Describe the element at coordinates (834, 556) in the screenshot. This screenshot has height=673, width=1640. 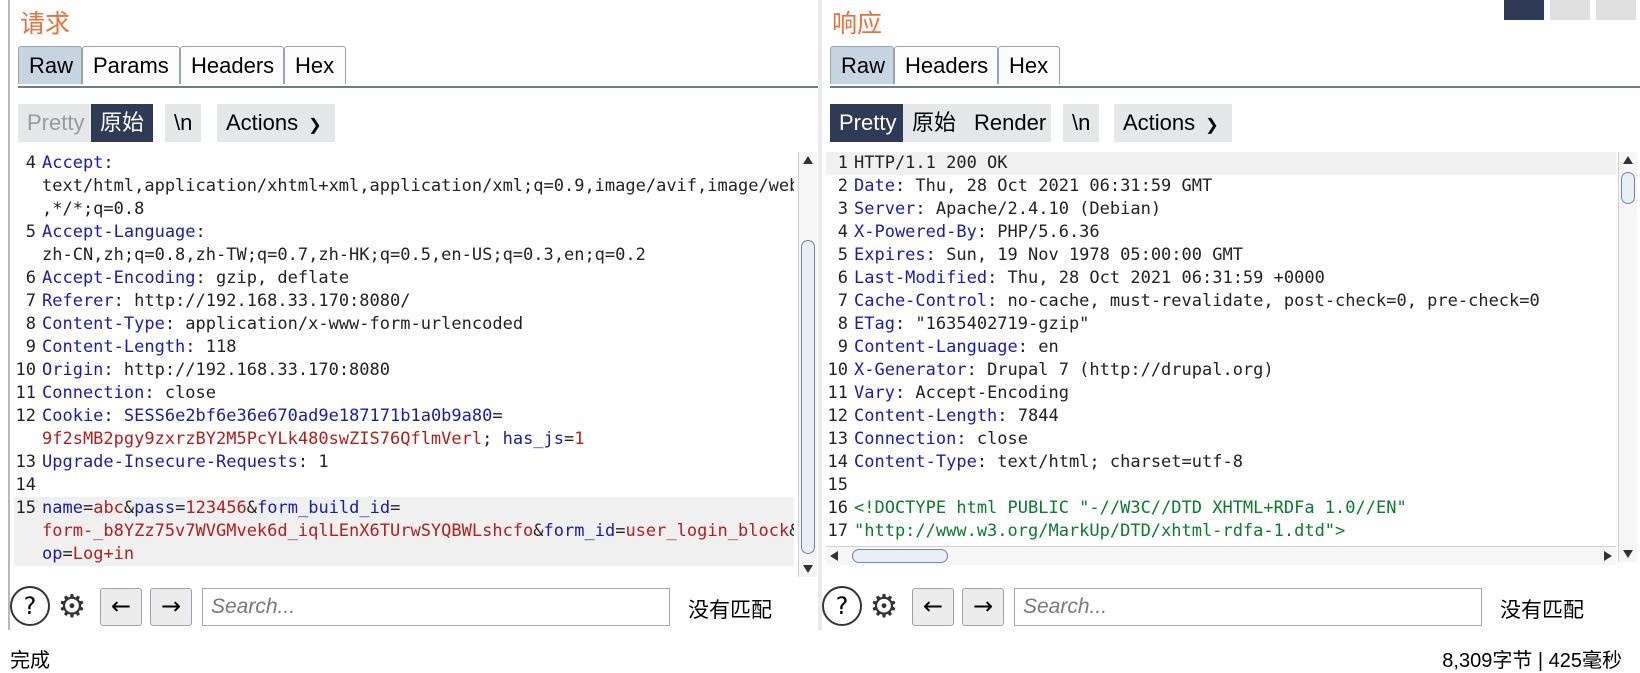
I see `scroll-left-arrow-icon` at that location.